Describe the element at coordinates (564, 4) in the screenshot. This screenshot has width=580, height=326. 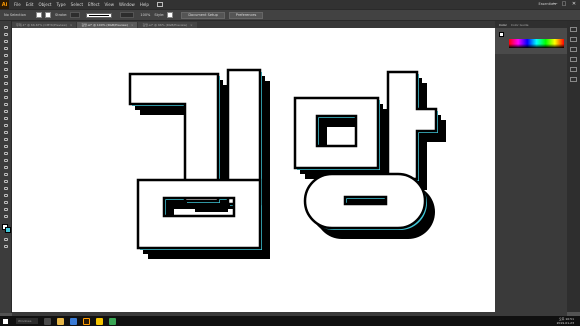
I see `maximize-icon: □` at that location.